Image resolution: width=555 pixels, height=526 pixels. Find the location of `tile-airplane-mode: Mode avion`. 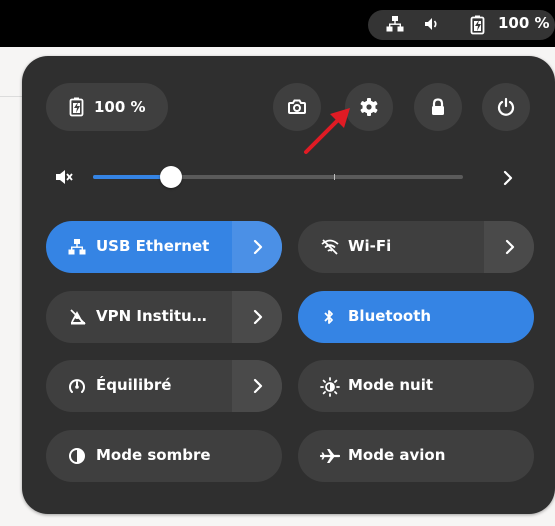

tile-airplane-mode: Mode avion is located at coordinates (416, 456).